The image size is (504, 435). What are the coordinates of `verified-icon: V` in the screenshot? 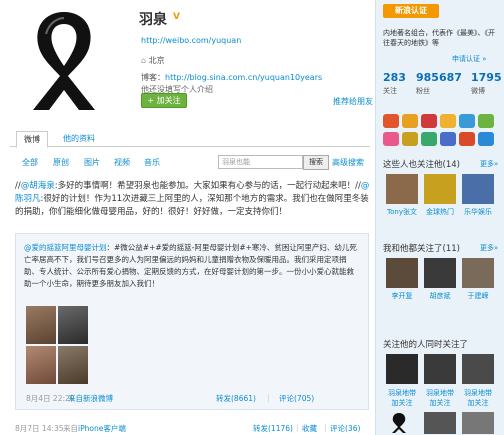 It's located at (176, 17).